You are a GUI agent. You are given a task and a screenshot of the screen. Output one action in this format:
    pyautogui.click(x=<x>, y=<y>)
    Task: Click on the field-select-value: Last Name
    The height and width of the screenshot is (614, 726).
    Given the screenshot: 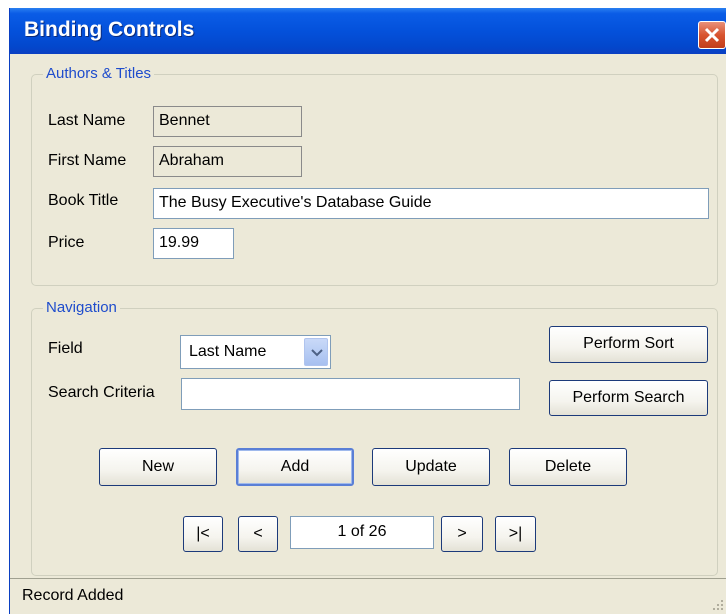 What is the action you would take?
    pyautogui.click(x=228, y=351)
    